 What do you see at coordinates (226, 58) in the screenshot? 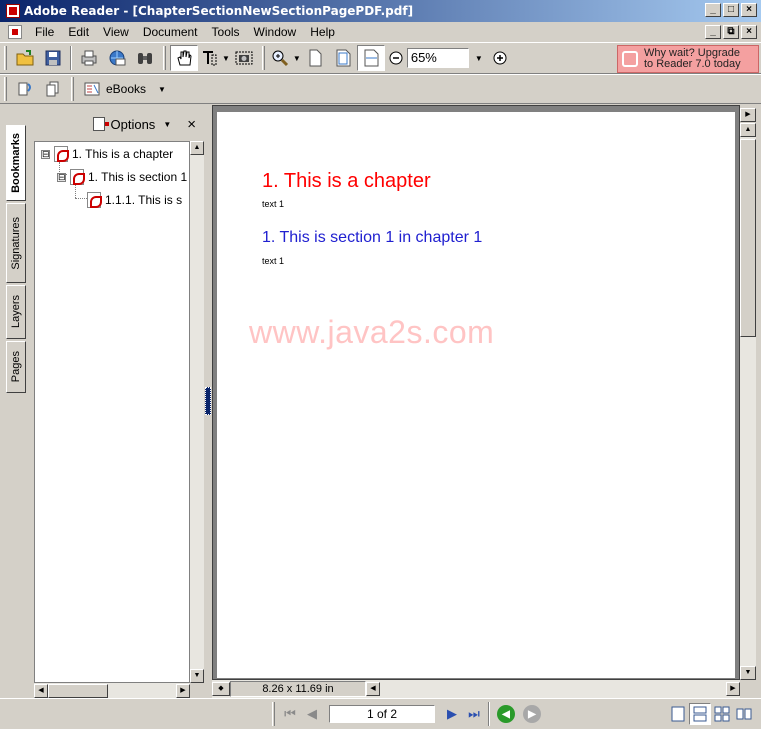
I see `text-select-dropdown-icon: ▼` at bounding box center [226, 58].